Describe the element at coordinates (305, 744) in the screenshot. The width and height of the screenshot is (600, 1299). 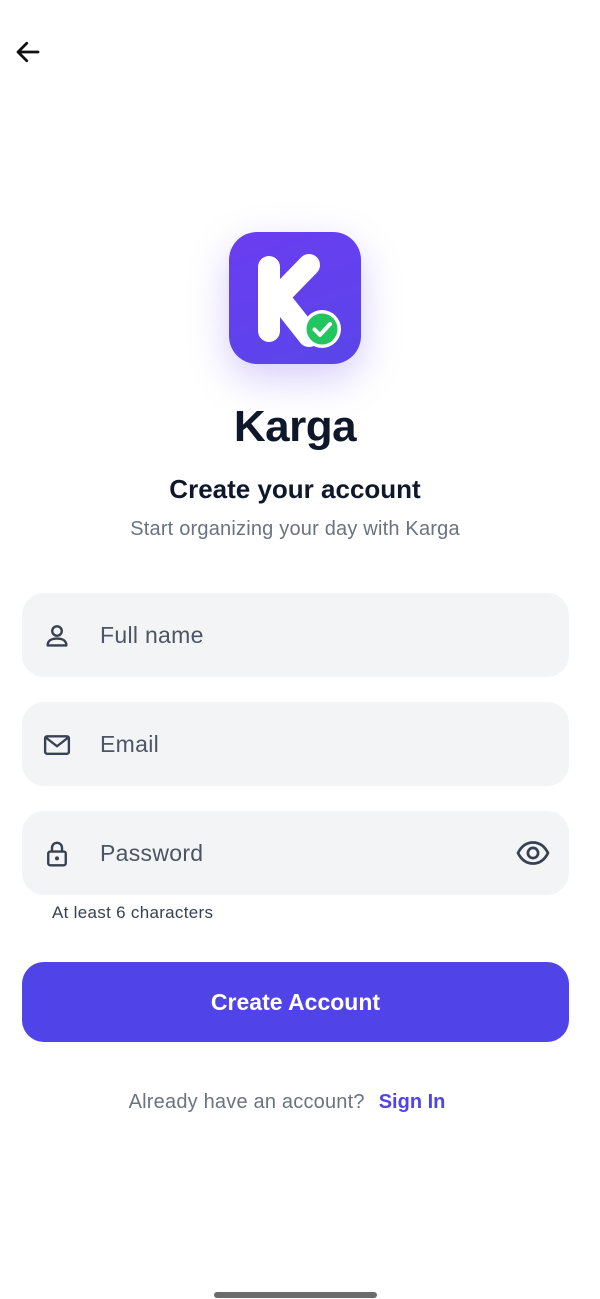
I see `email-input` at that location.